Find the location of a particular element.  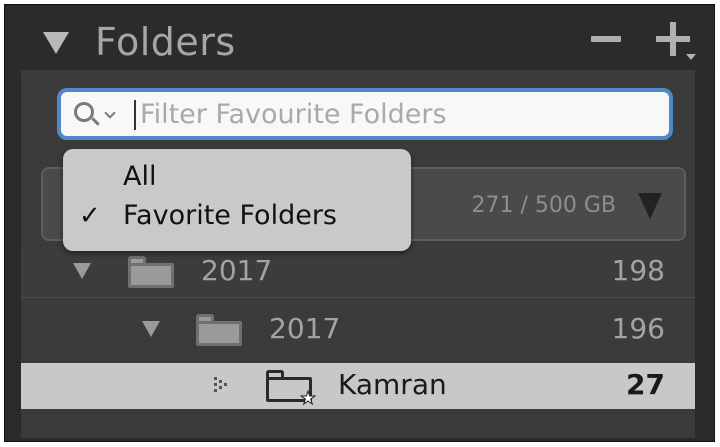

sync-icon is located at coordinates (222, 385).